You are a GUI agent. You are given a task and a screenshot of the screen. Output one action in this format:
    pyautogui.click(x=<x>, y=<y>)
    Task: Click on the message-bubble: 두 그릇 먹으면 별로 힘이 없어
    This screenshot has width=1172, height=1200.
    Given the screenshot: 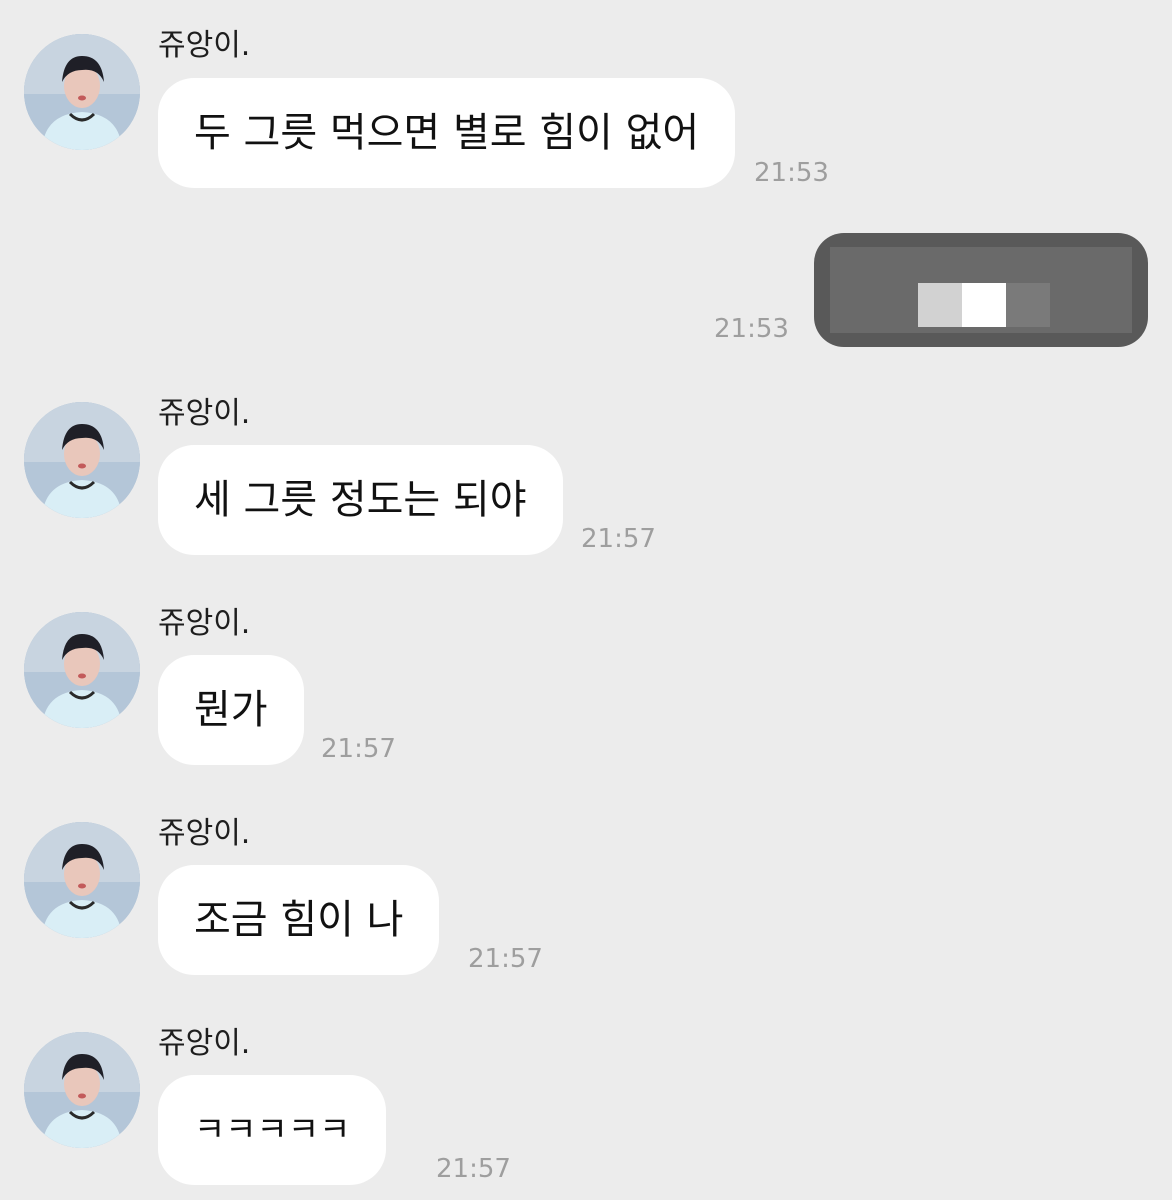 What is the action you would take?
    pyautogui.click(x=447, y=133)
    